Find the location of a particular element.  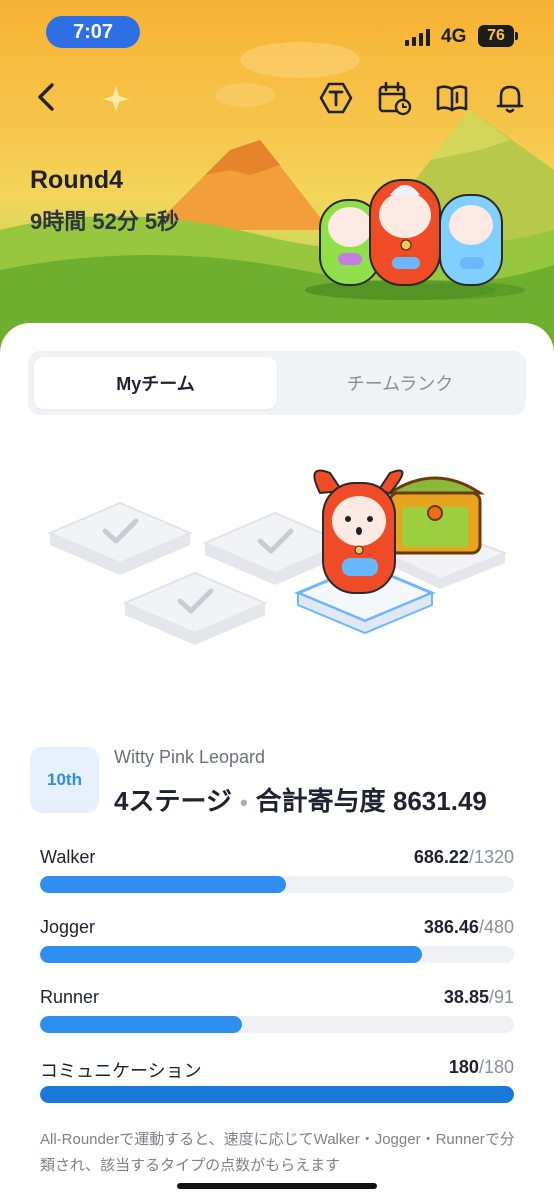

home-indicator is located at coordinates (277, 1186).